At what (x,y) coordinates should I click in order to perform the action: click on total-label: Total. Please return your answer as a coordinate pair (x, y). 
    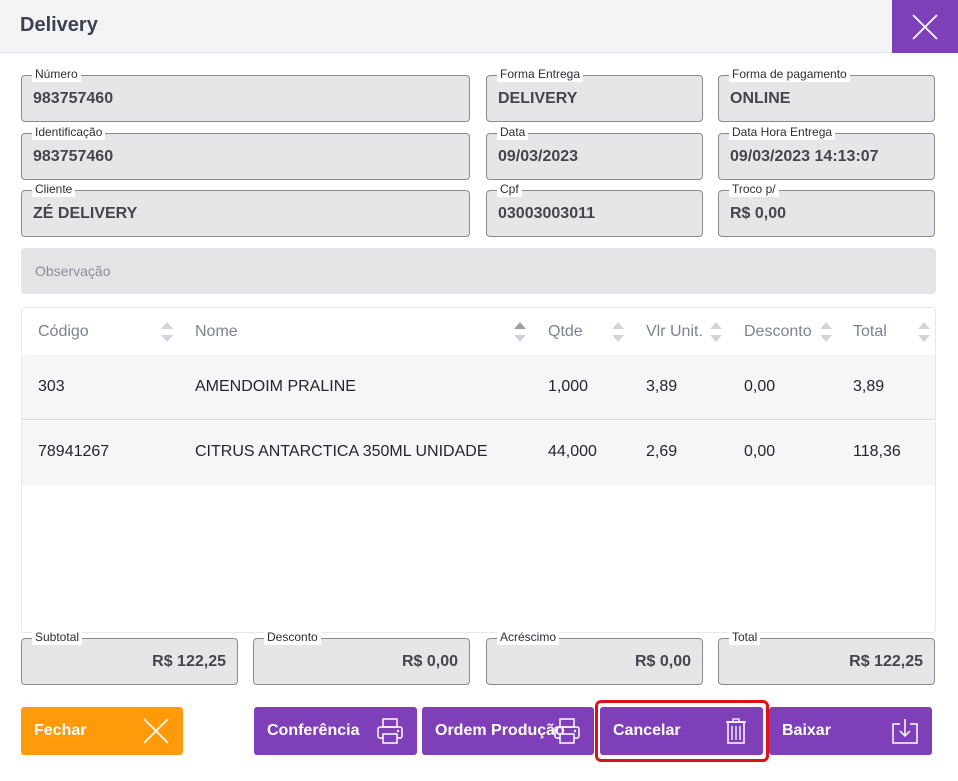
    Looking at the image, I should click on (745, 637).